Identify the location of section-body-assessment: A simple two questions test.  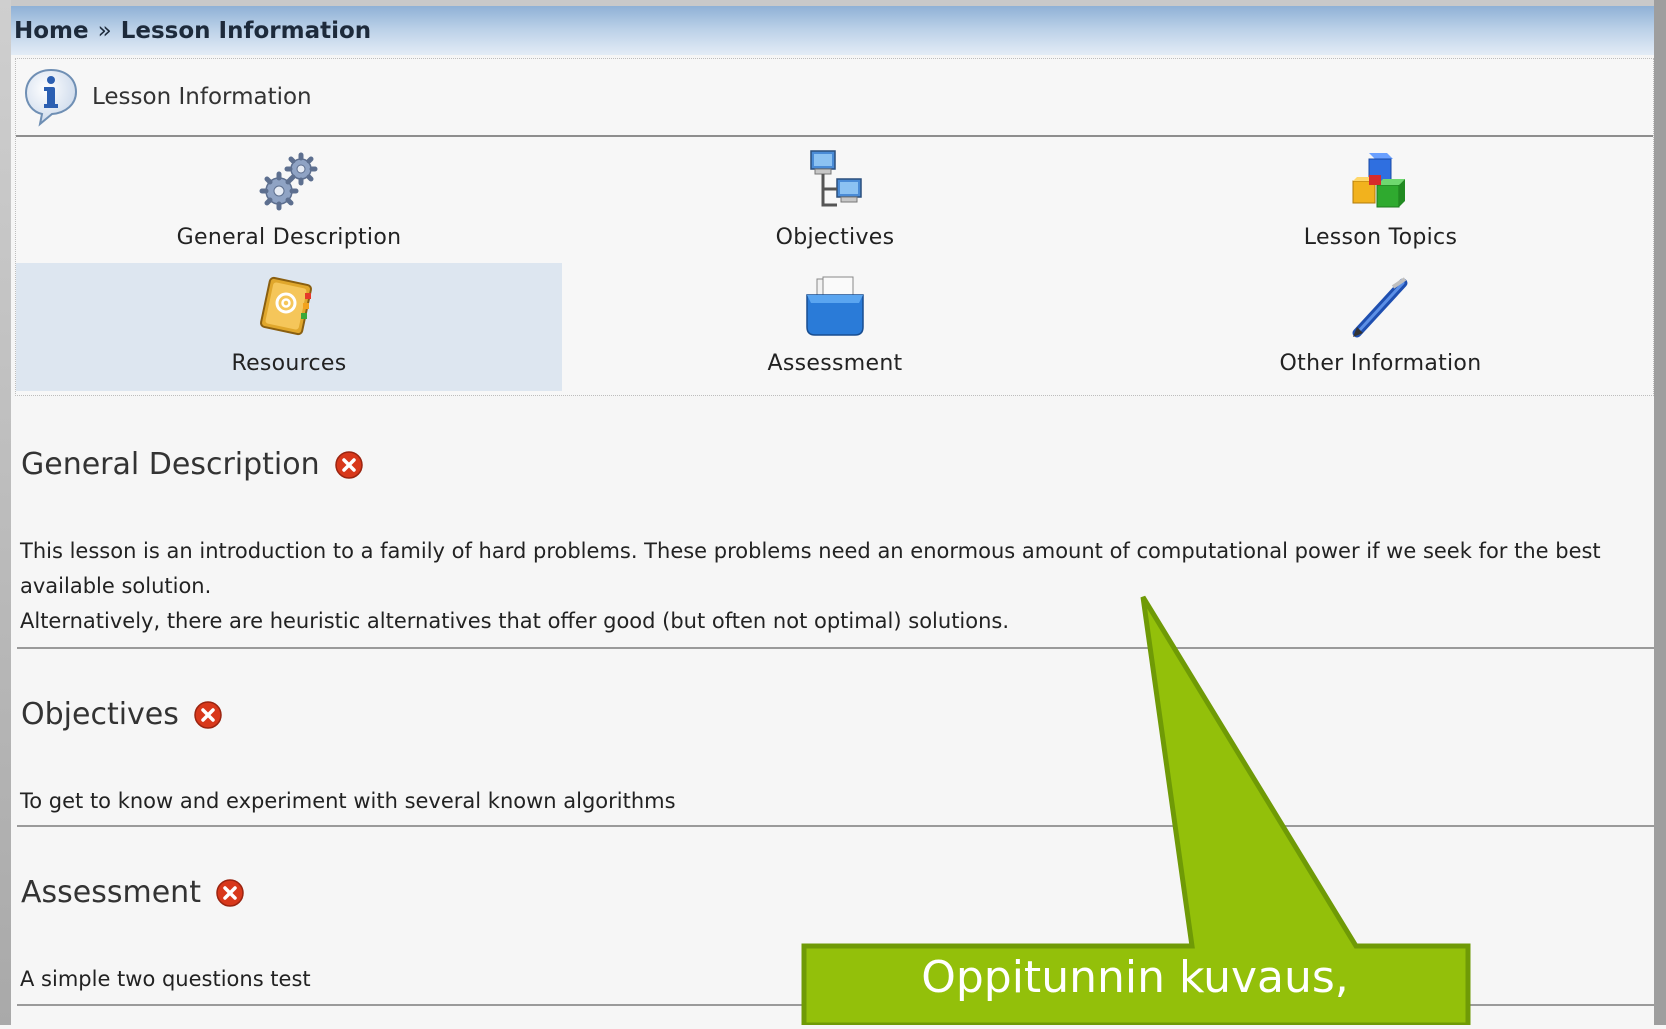
(830, 979).